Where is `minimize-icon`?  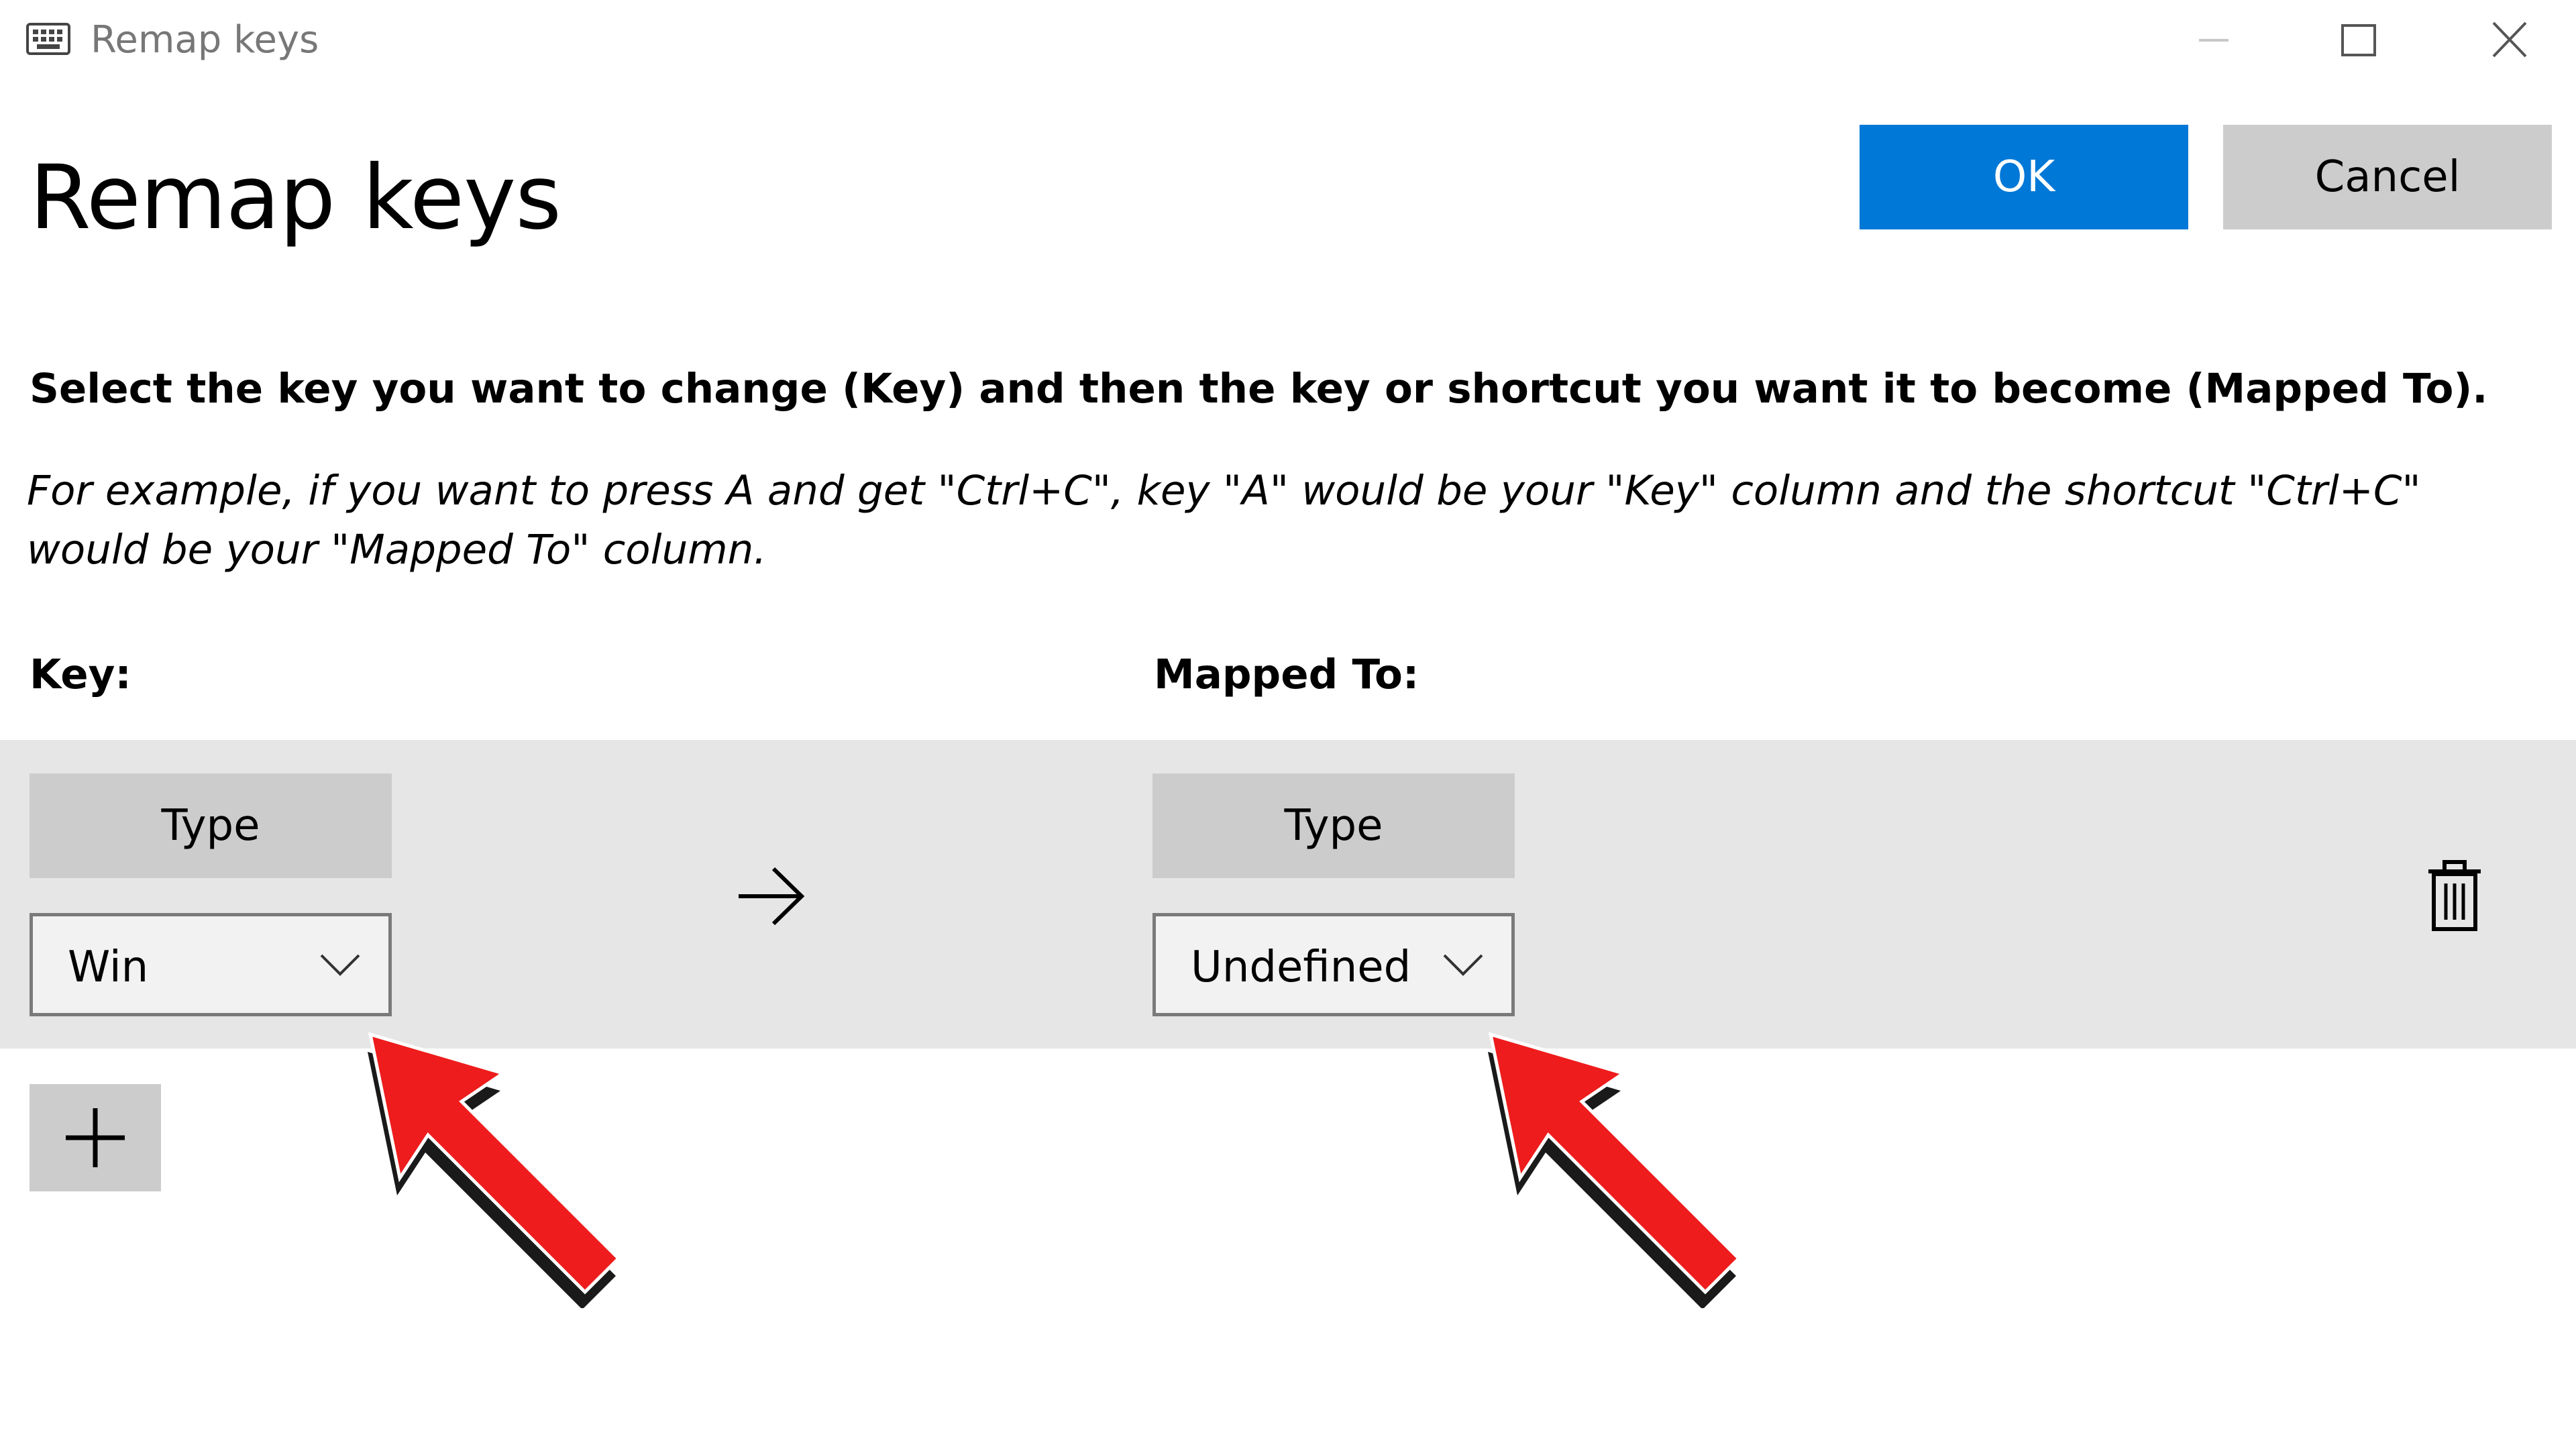
minimize-icon is located at coordinates (2214, 40).